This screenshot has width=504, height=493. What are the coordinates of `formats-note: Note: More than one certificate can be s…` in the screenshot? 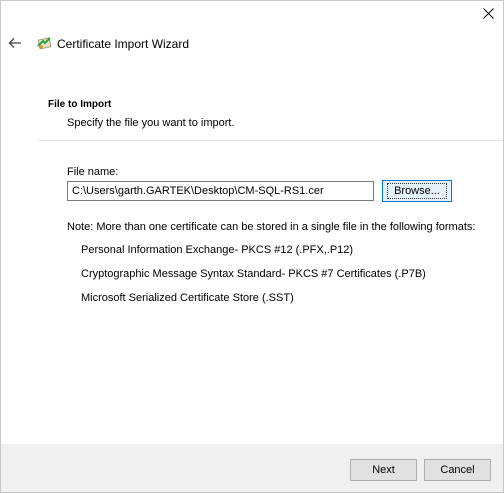 It's located at (271, 227).